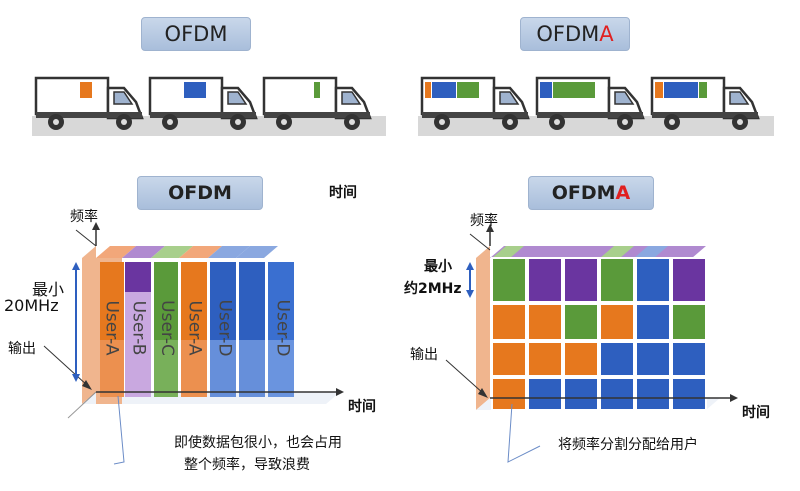 Image resolution: width=800 pixels, height=491 pixels. I want to click on output-label-right: 输出, so click(424, 355).